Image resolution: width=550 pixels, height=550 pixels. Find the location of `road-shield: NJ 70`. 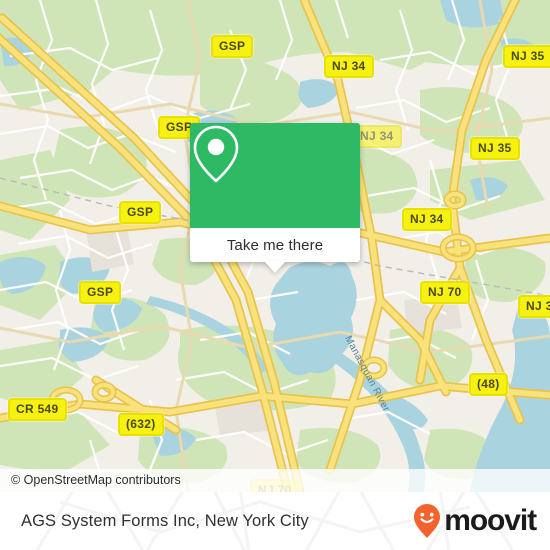

road-shield: NJ 70 is located at coordinates (445, 292).